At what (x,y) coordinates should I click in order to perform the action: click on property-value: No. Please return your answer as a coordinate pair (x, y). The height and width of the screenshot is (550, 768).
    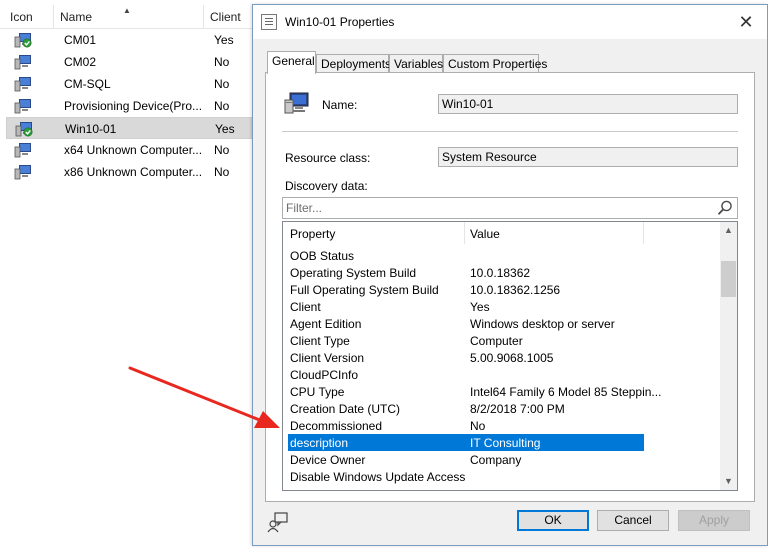
    Looking at the image, I should click on (478, 426).